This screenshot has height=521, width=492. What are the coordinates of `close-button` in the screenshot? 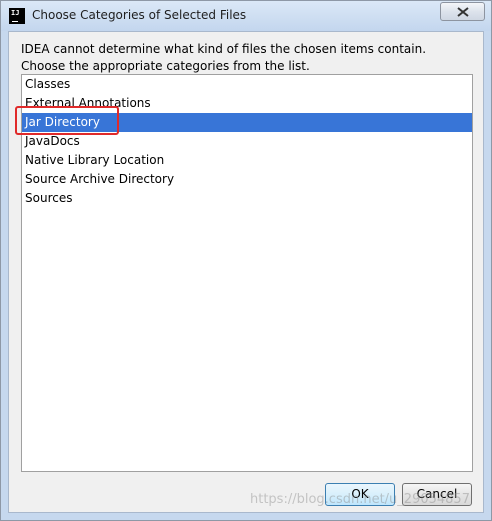 It's located at (462, 11).